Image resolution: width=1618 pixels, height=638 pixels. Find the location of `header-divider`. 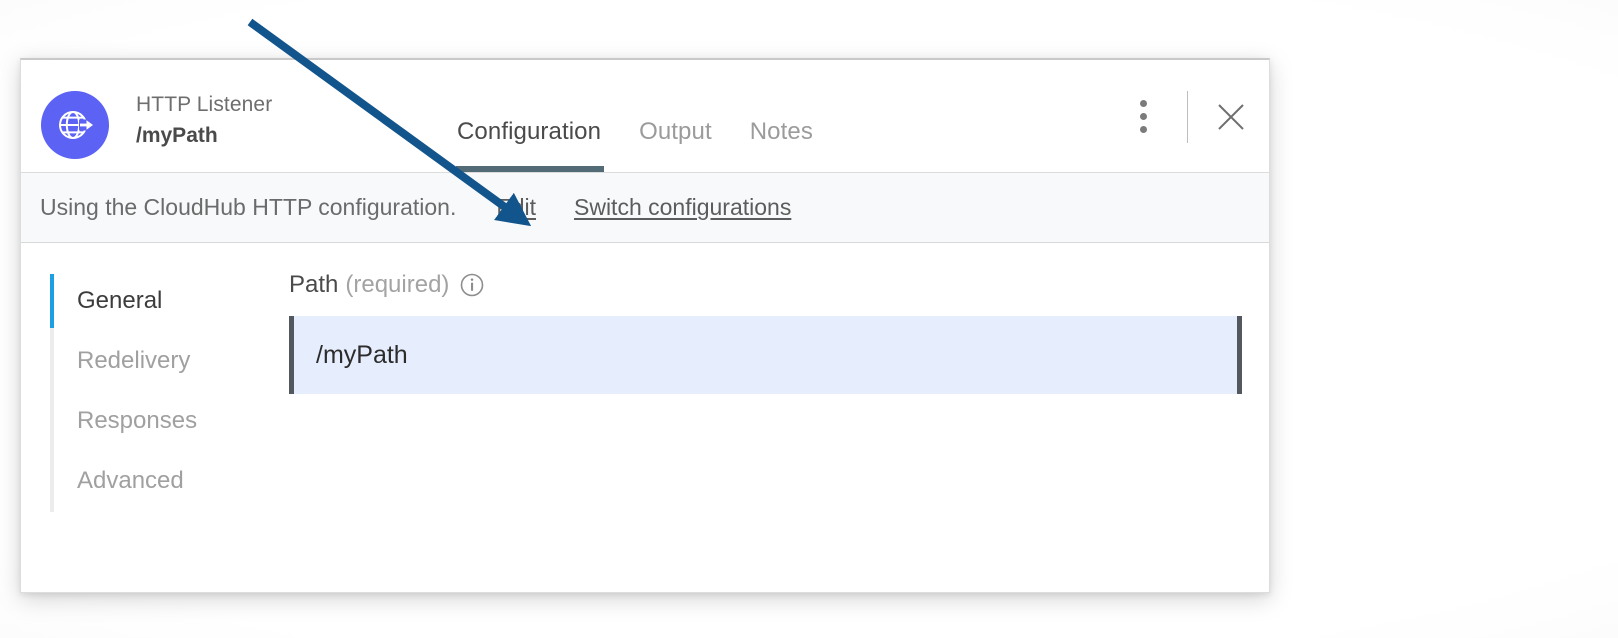

header-divider is located at coordinates (1187, 116).